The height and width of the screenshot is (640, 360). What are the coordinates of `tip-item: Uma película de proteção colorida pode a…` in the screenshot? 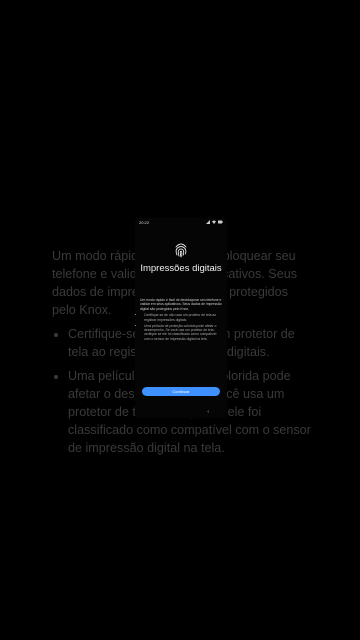 It's located at (183, 333).